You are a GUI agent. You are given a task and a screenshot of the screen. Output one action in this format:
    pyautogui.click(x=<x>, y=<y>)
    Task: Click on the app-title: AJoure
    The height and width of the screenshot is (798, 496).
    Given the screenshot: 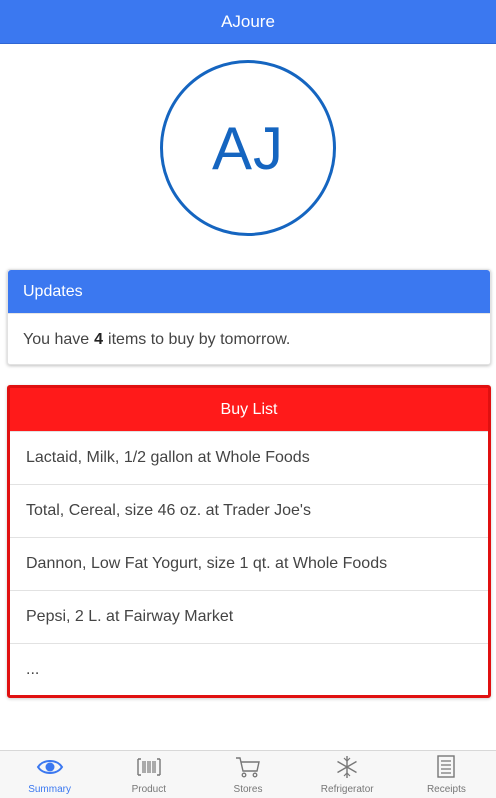 What is the action you would take?
    pyautogui.click(x=248, y=21)
    